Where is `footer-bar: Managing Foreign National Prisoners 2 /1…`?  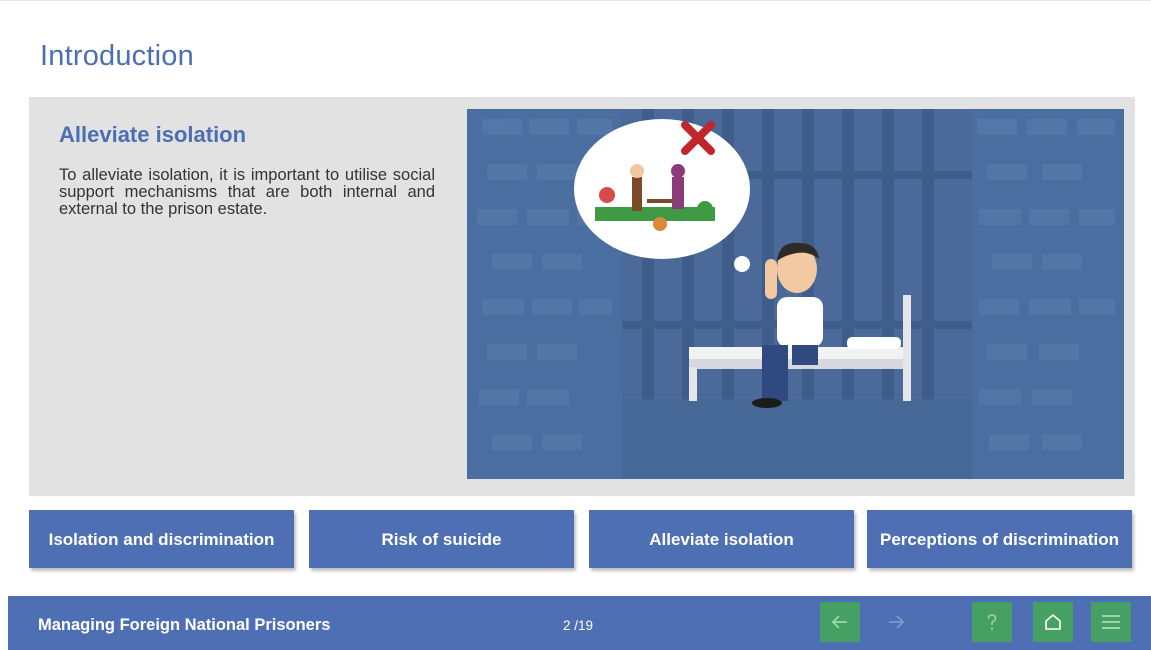 footer-bar: Managing Foreign National Prisoners 2 /1… is located at coordinates (579, 623).